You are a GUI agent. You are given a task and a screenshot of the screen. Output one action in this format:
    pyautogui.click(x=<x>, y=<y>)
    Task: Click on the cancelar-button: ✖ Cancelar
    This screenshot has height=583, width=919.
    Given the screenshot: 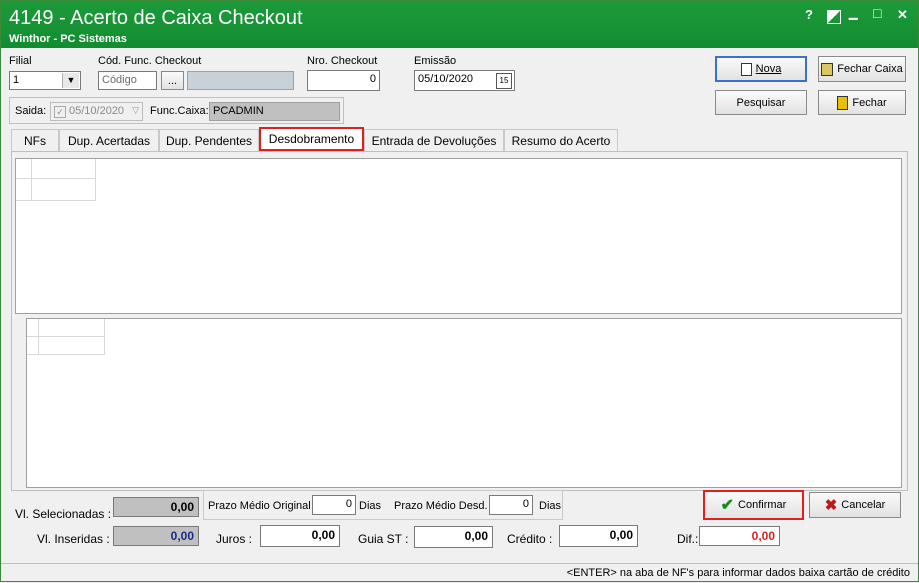 What is the action you would take?
    pyautogui.click(x=855, y=505)
    